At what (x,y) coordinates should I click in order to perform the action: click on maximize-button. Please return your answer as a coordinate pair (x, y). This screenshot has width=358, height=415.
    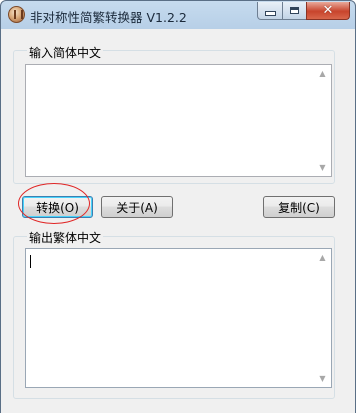
    Looking at the image, I should click on (294, 11).